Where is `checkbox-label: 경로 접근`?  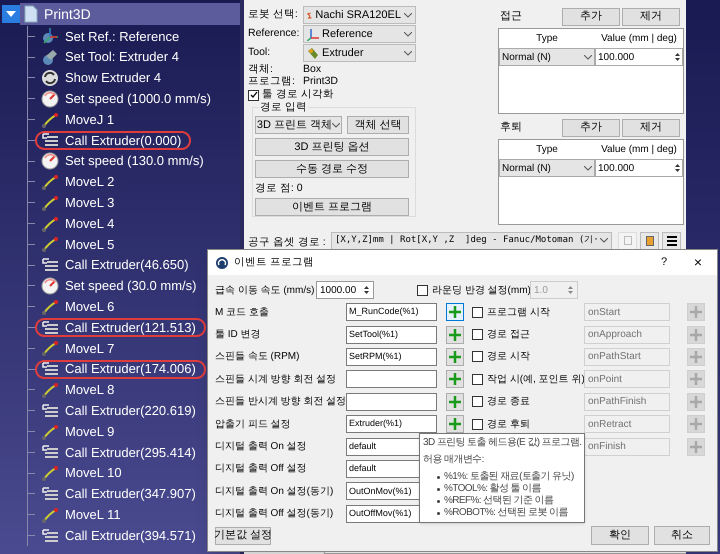 checkbox-label: 경로 접근 is located at coordinates (508, 335).